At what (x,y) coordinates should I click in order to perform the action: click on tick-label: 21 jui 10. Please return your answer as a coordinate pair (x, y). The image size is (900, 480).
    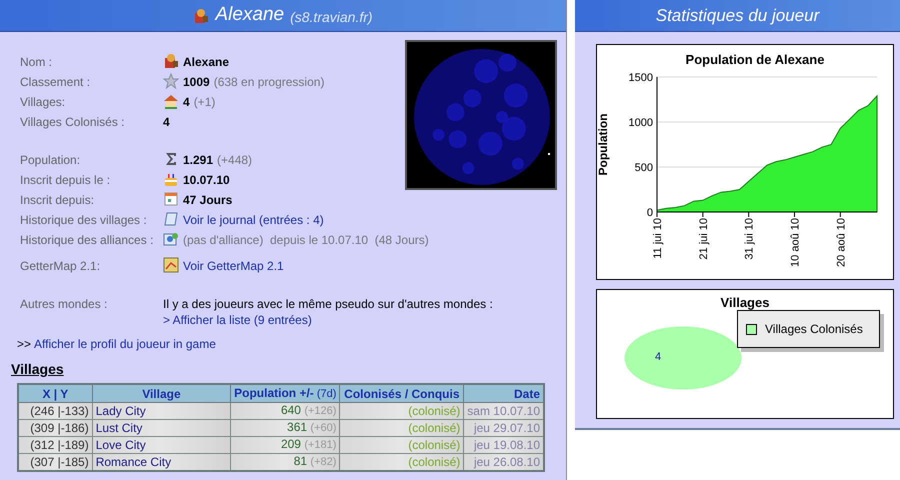
    Looking at the image, I should click on (704, 239).